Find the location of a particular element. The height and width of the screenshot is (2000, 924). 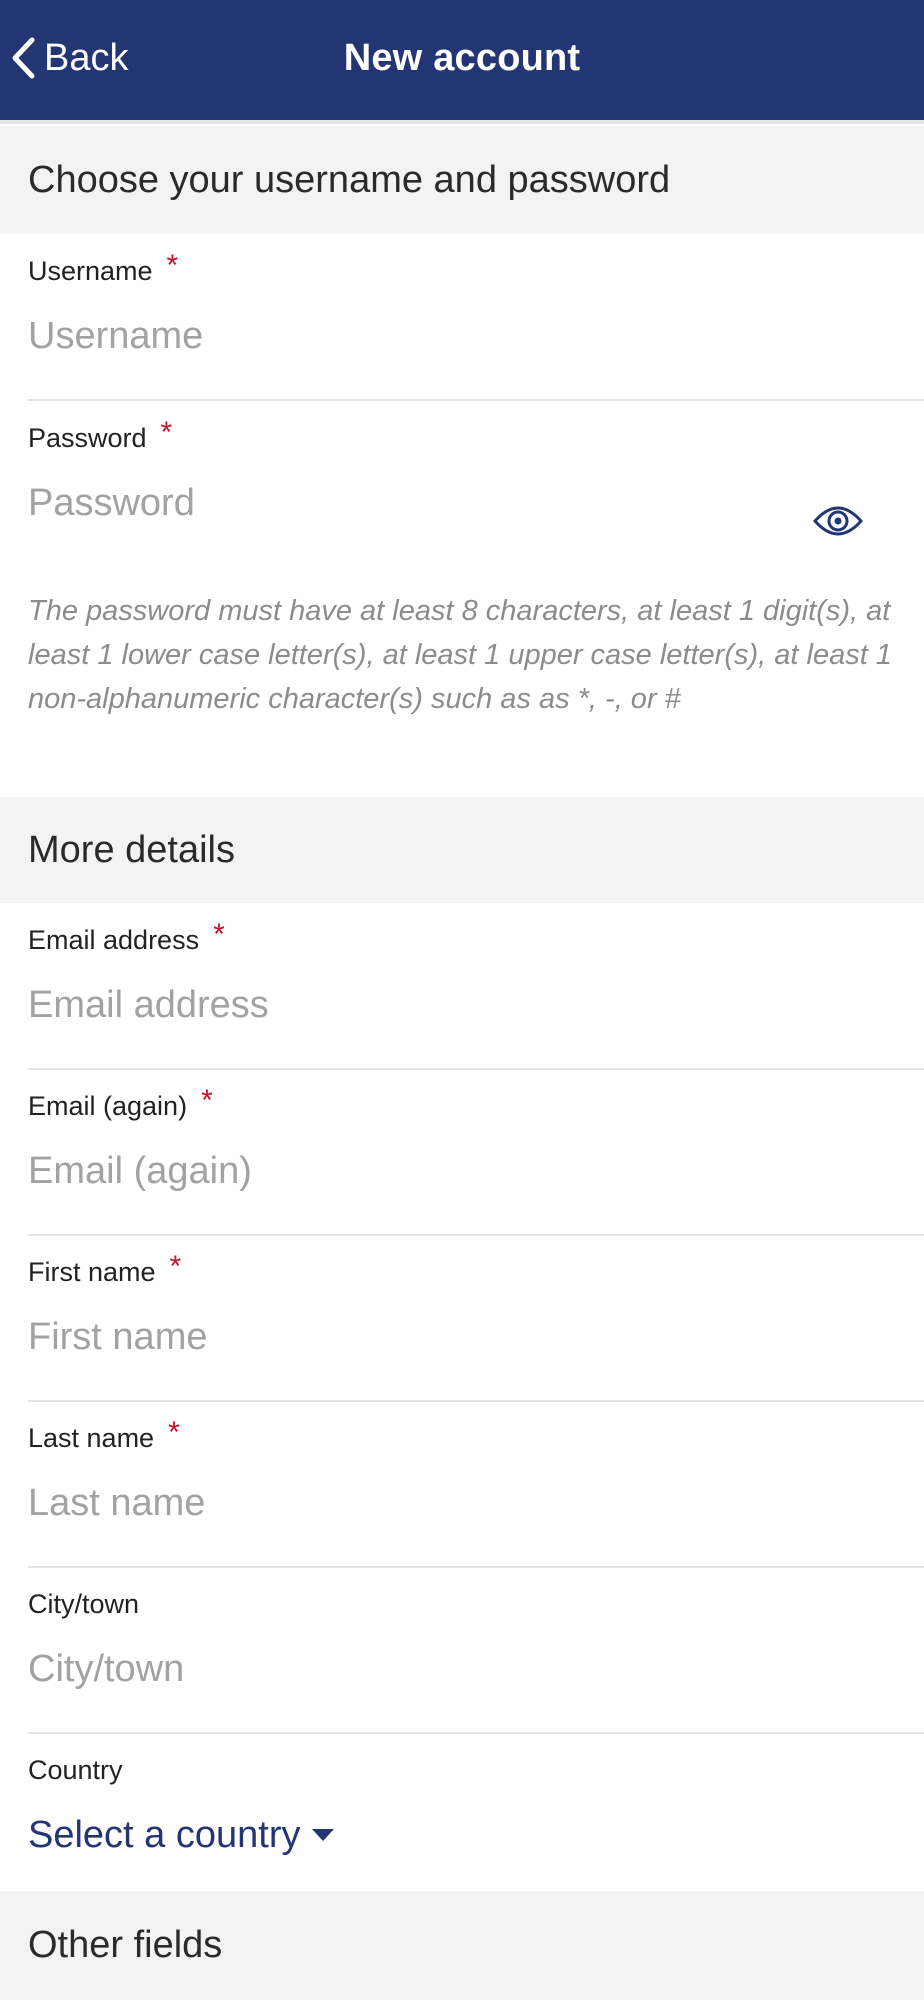

last-name-input is located at coordinates (458, 1503).